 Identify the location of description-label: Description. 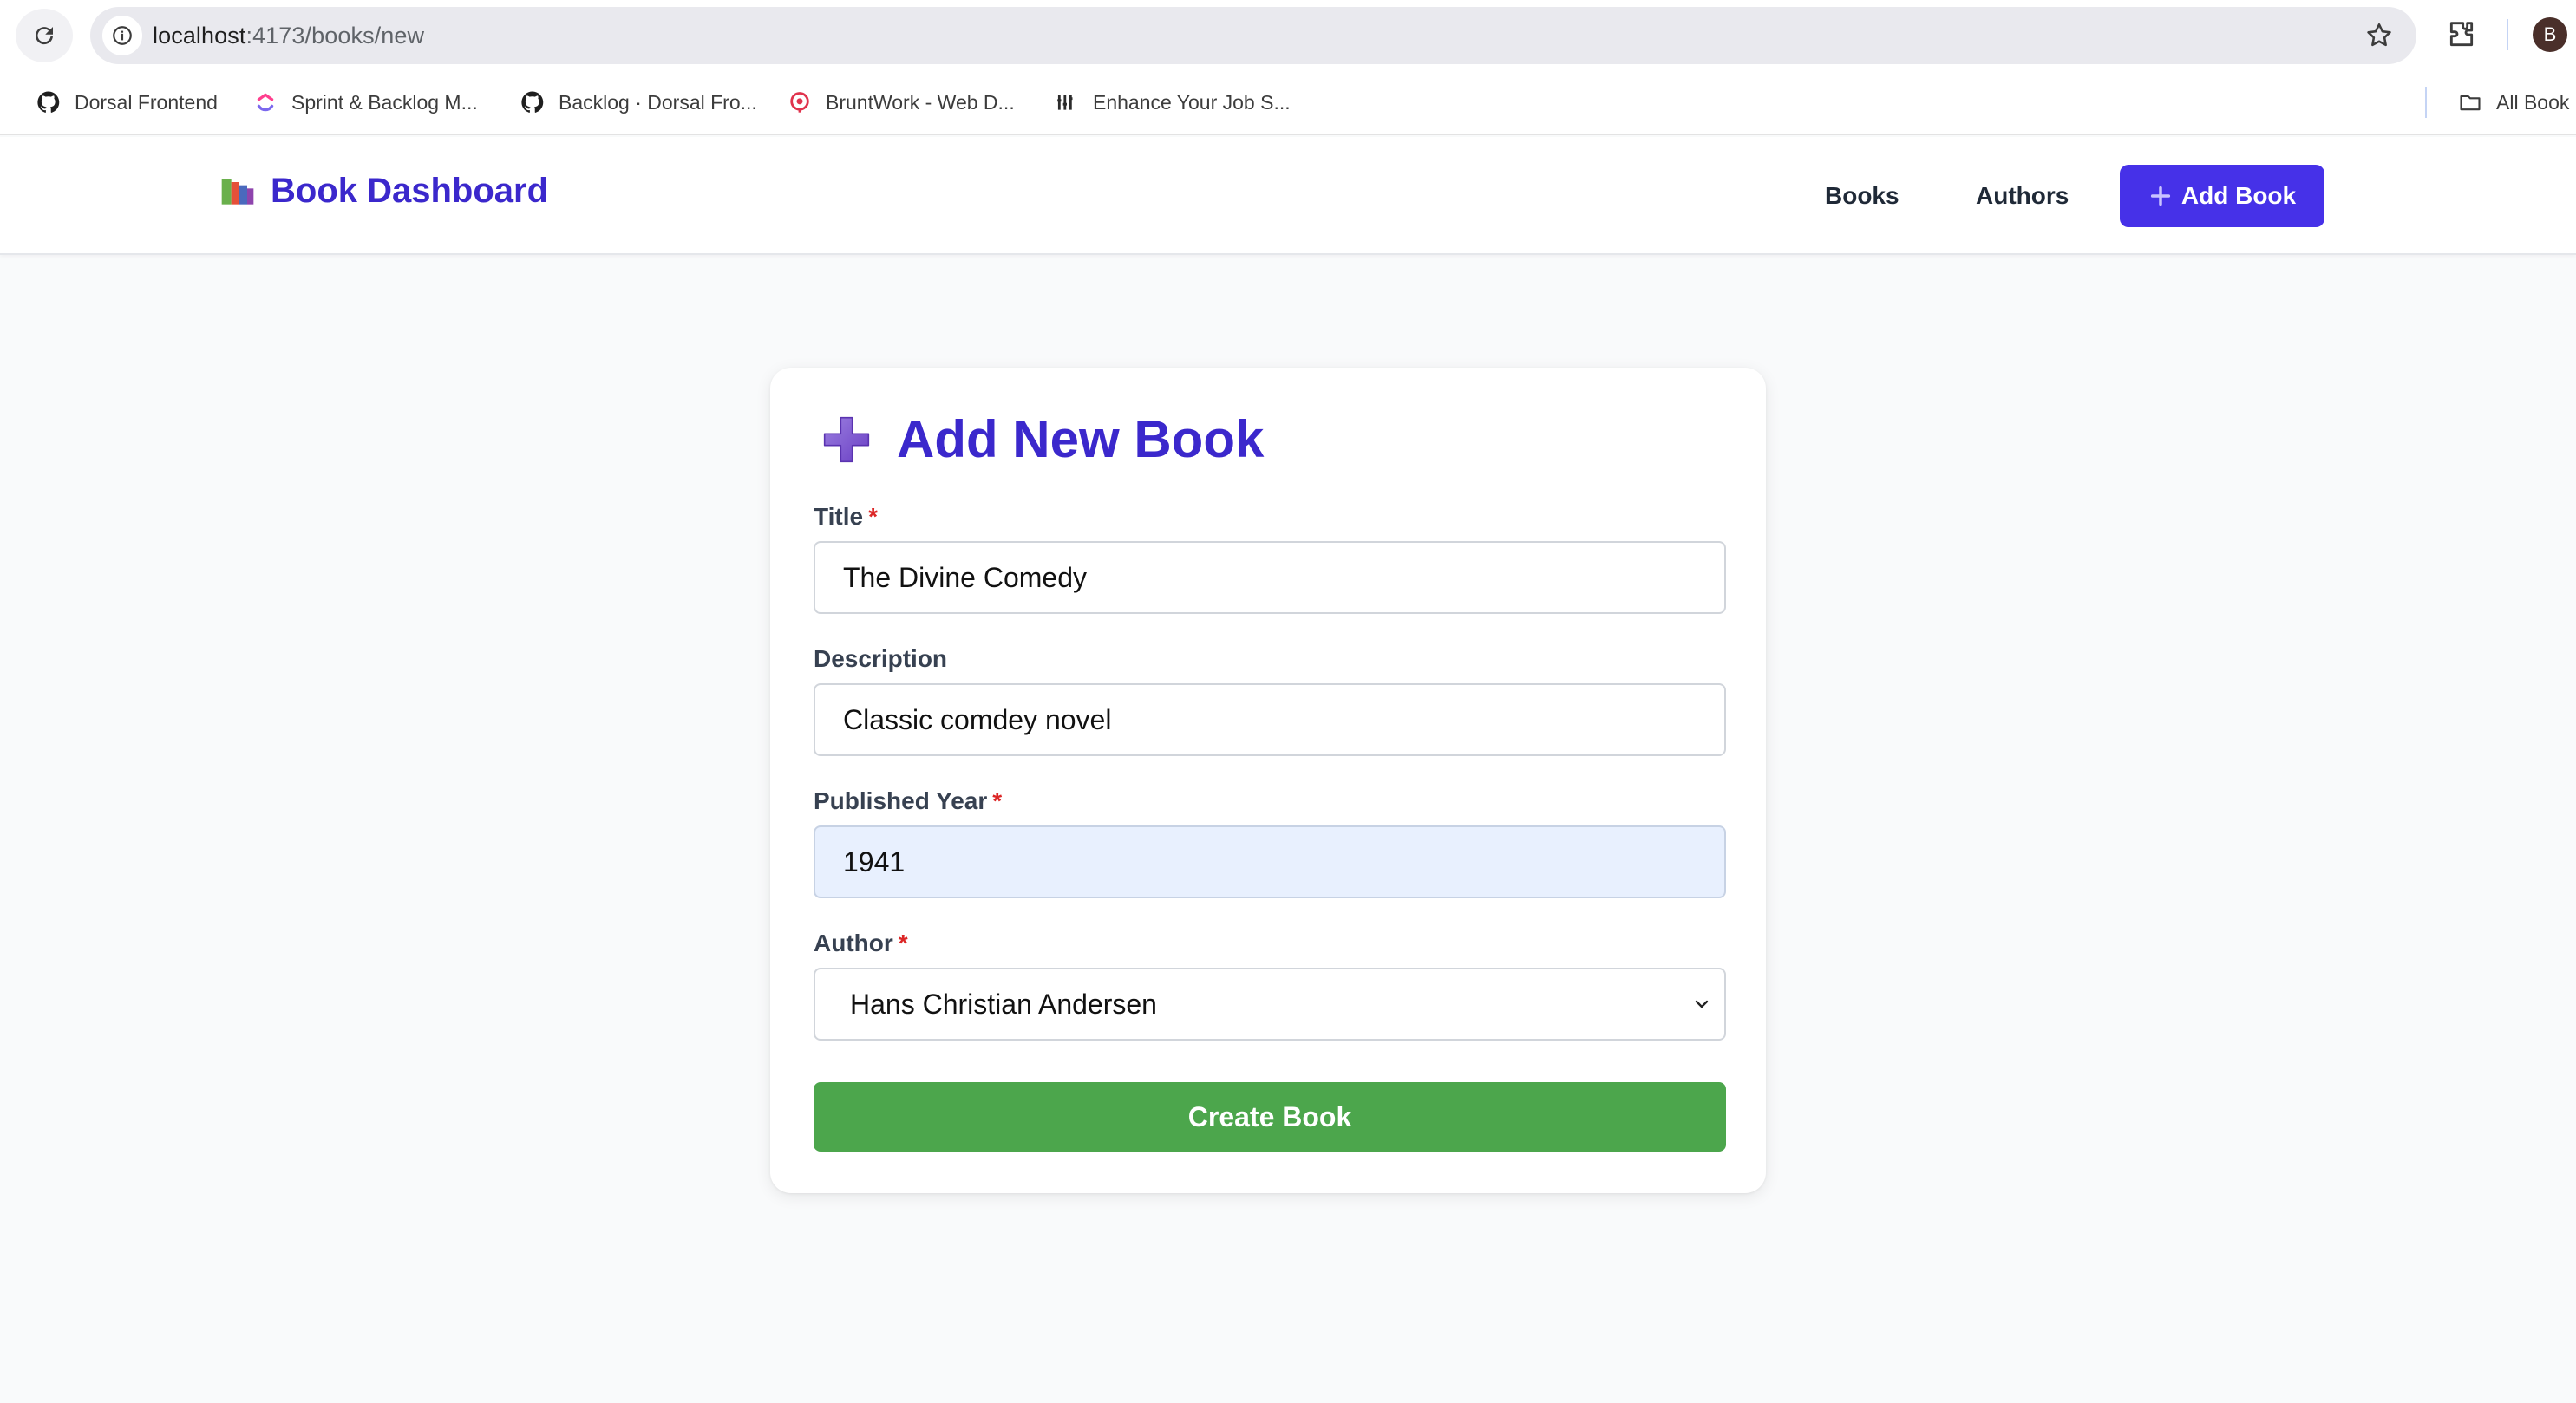
(881, 659).